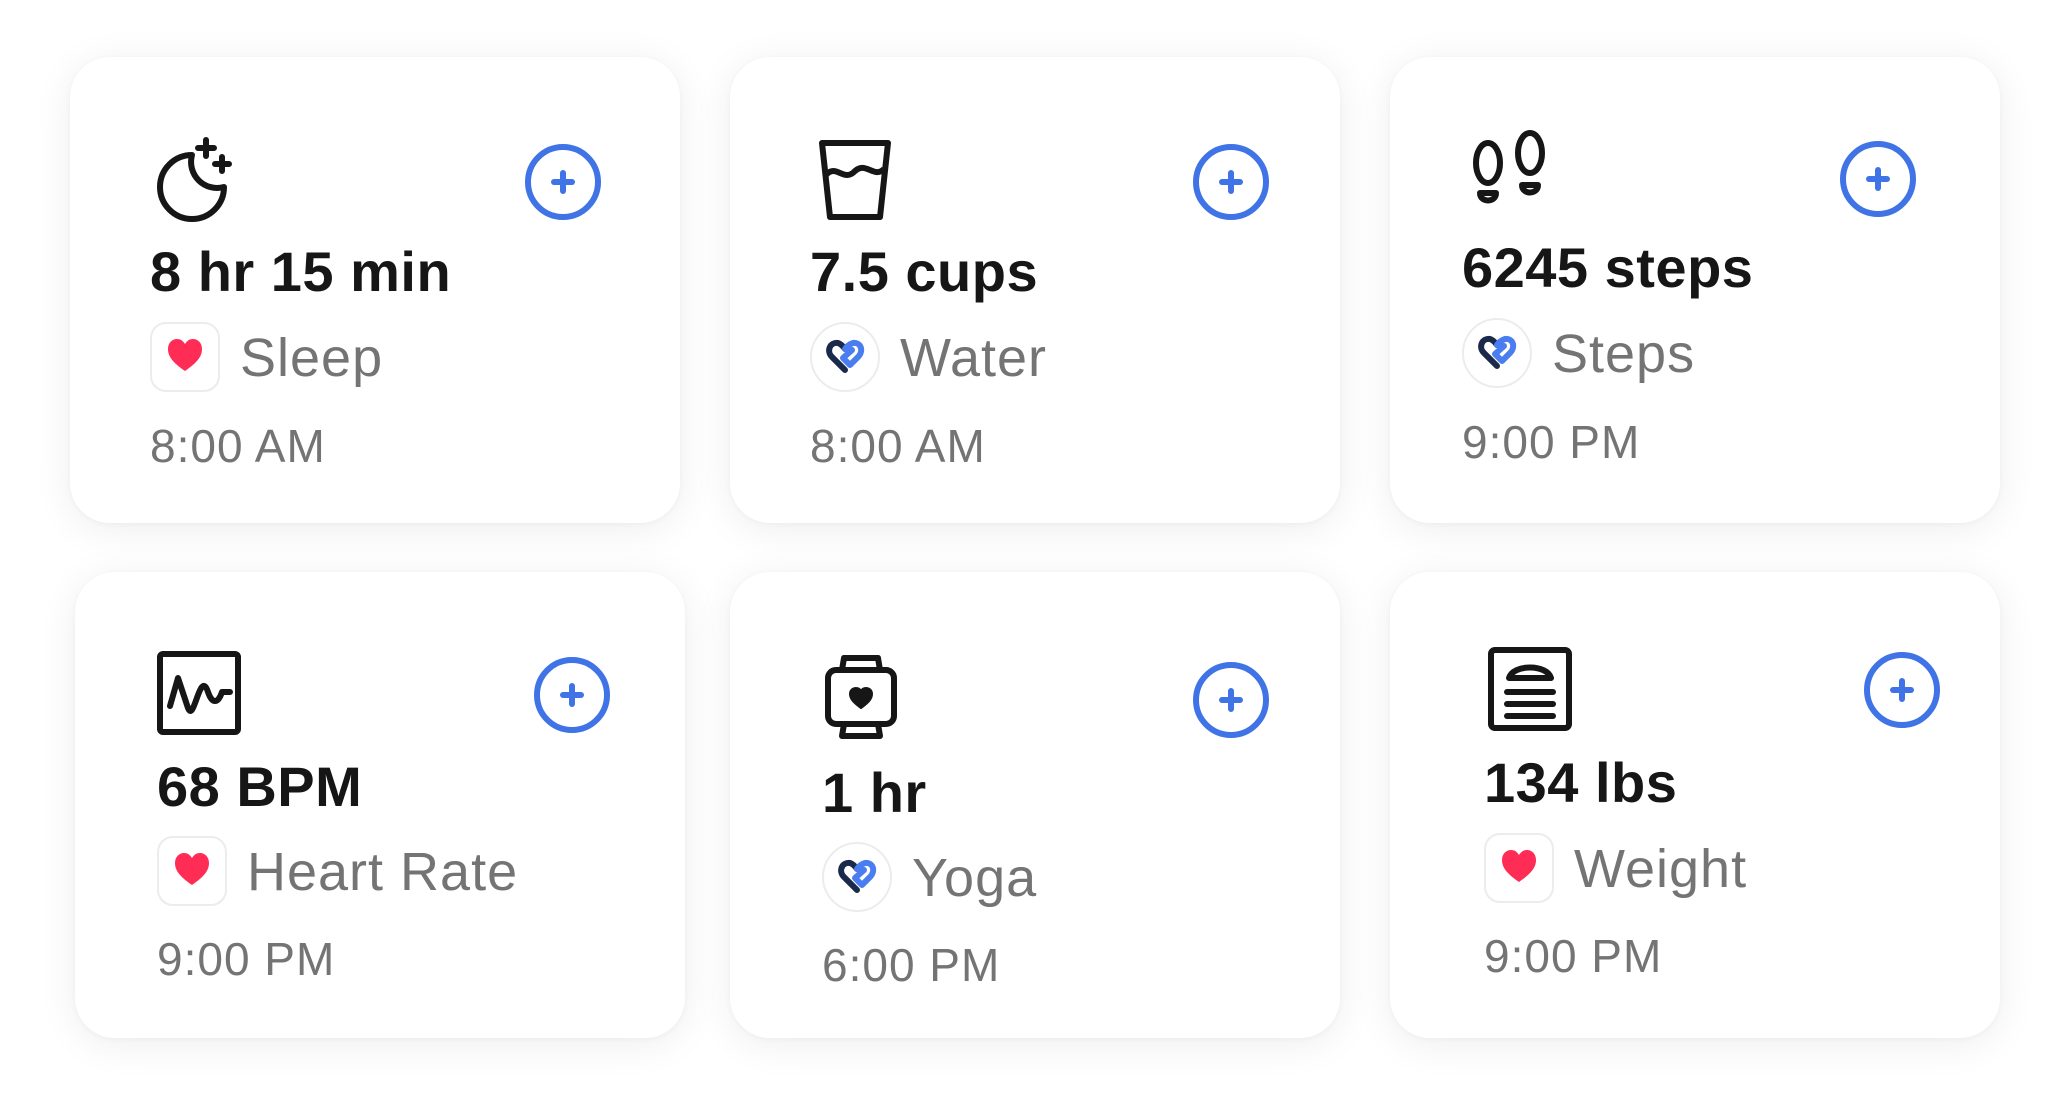 The width and height of the screenshot is (2066, 1112). What do you see at coordinates (1551, 442) in the screenshot?
I see `steps-time: 9:00 PM` at bounding box center [1551, 442].